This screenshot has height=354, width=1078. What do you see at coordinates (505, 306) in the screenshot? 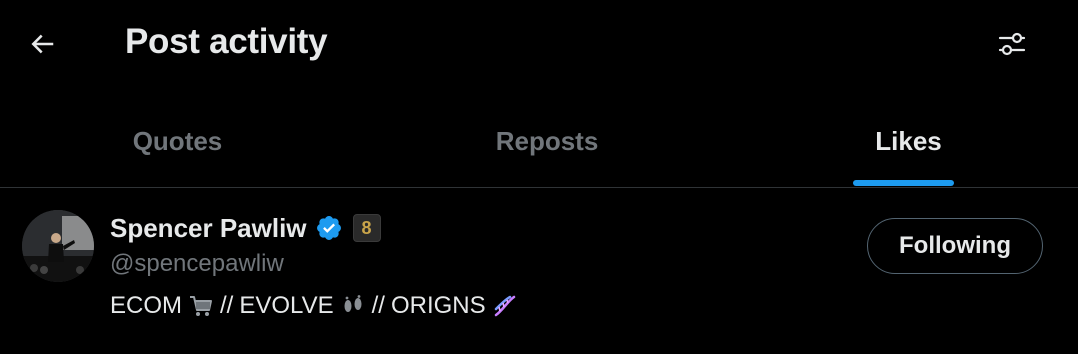
I see `dna-icon` at bounding box center [505, 306].